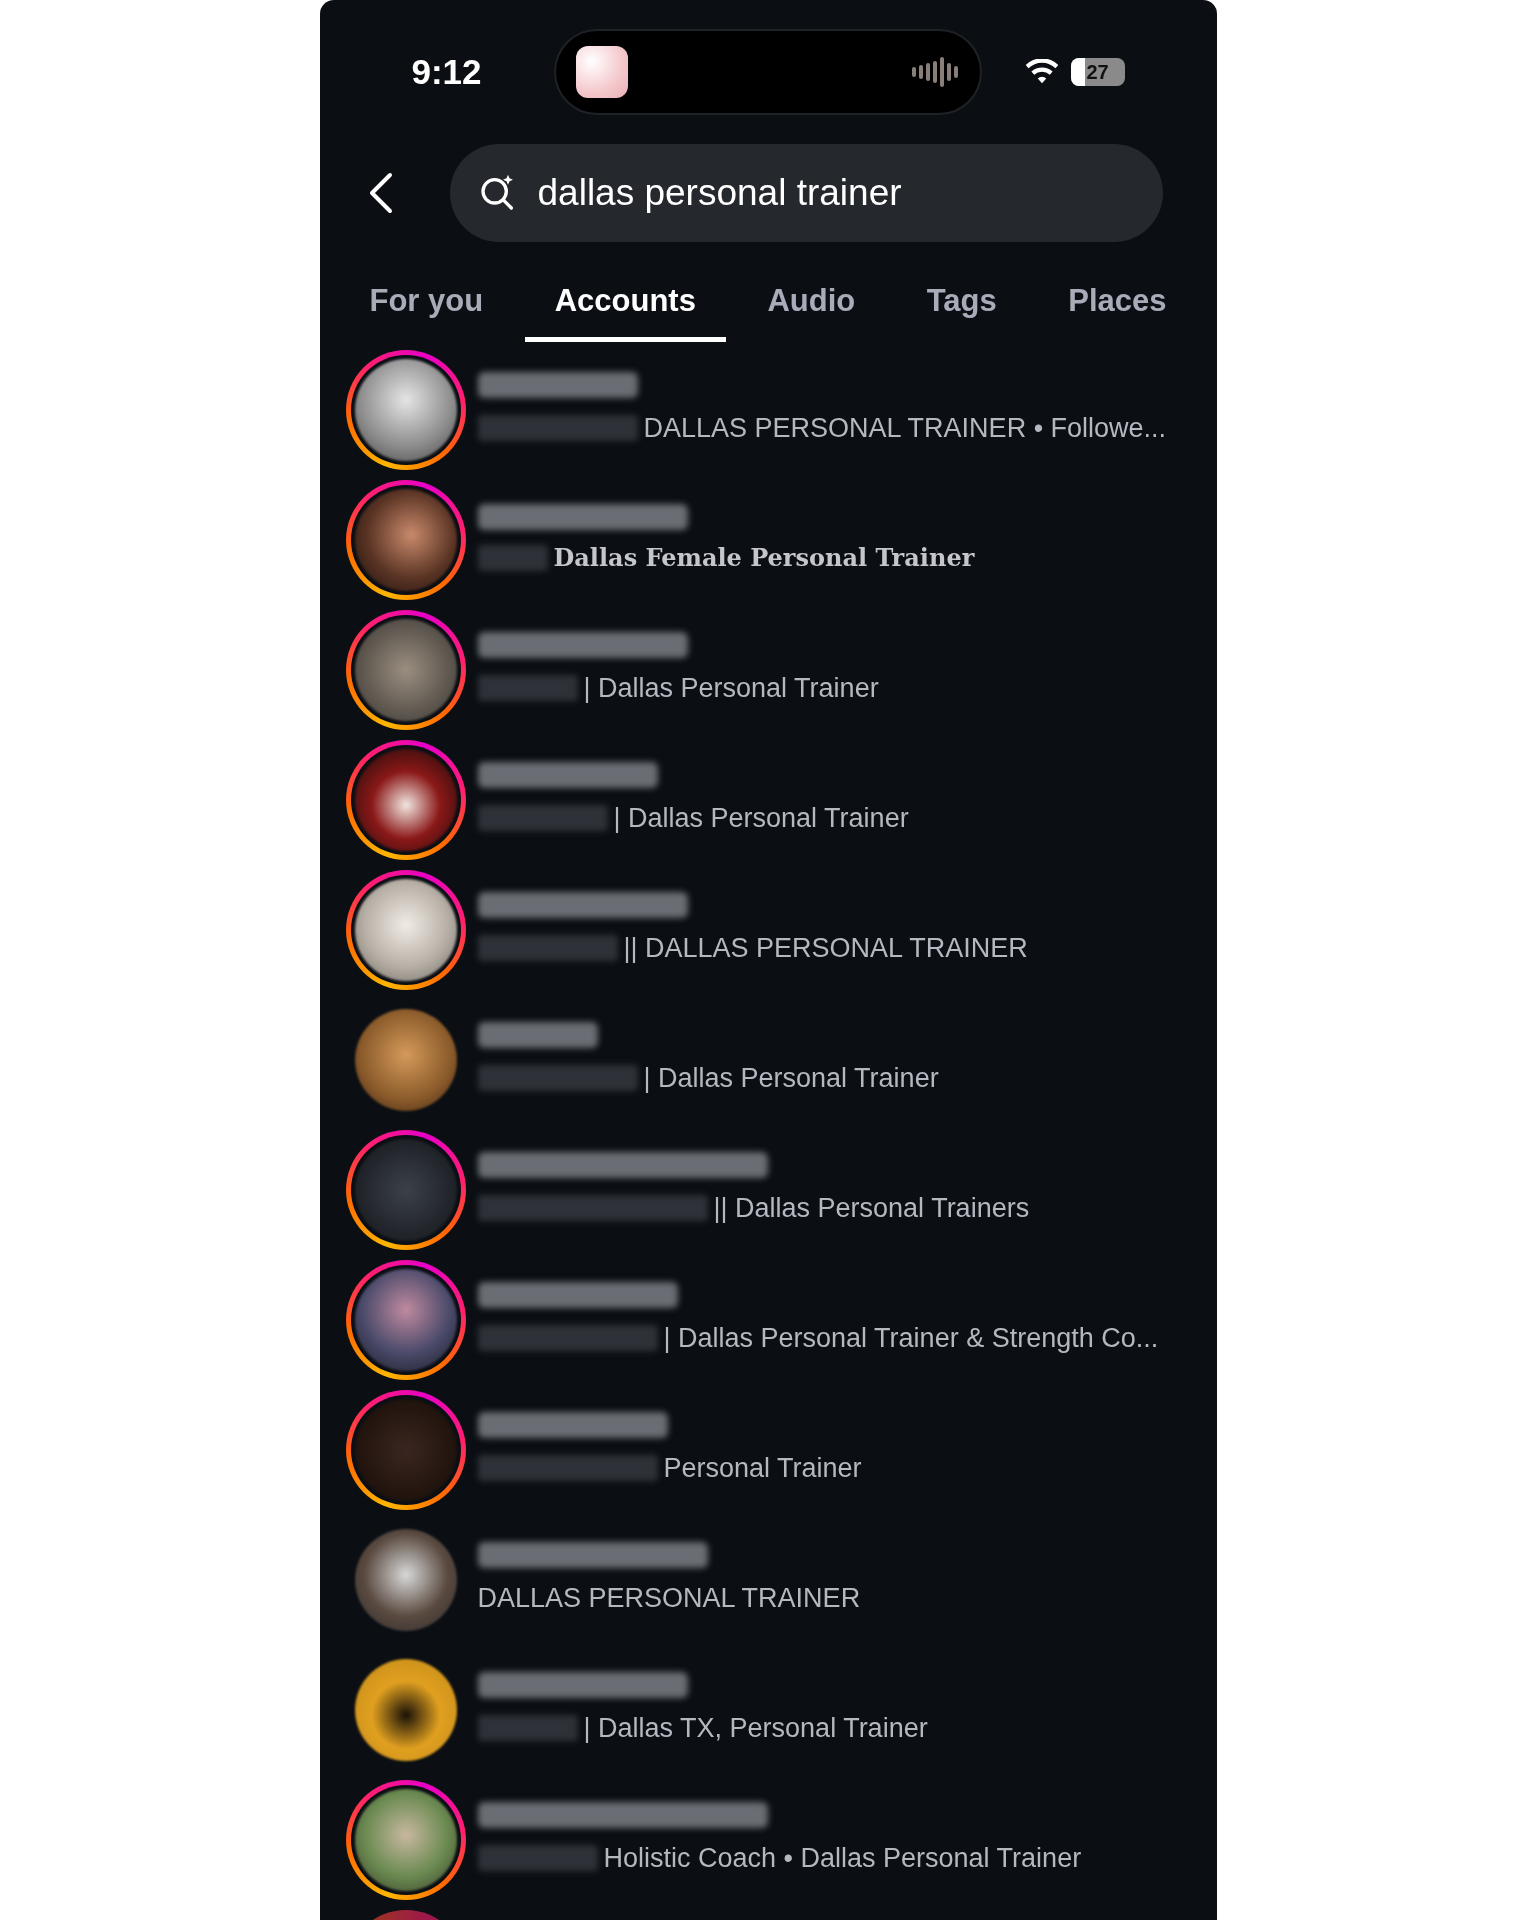 Image resolution: width=1536 pixels, height=1920 pixels. I want to click on account-bio: Holistic Coach • Dallas Personal Trainer, so click(842, 1858).